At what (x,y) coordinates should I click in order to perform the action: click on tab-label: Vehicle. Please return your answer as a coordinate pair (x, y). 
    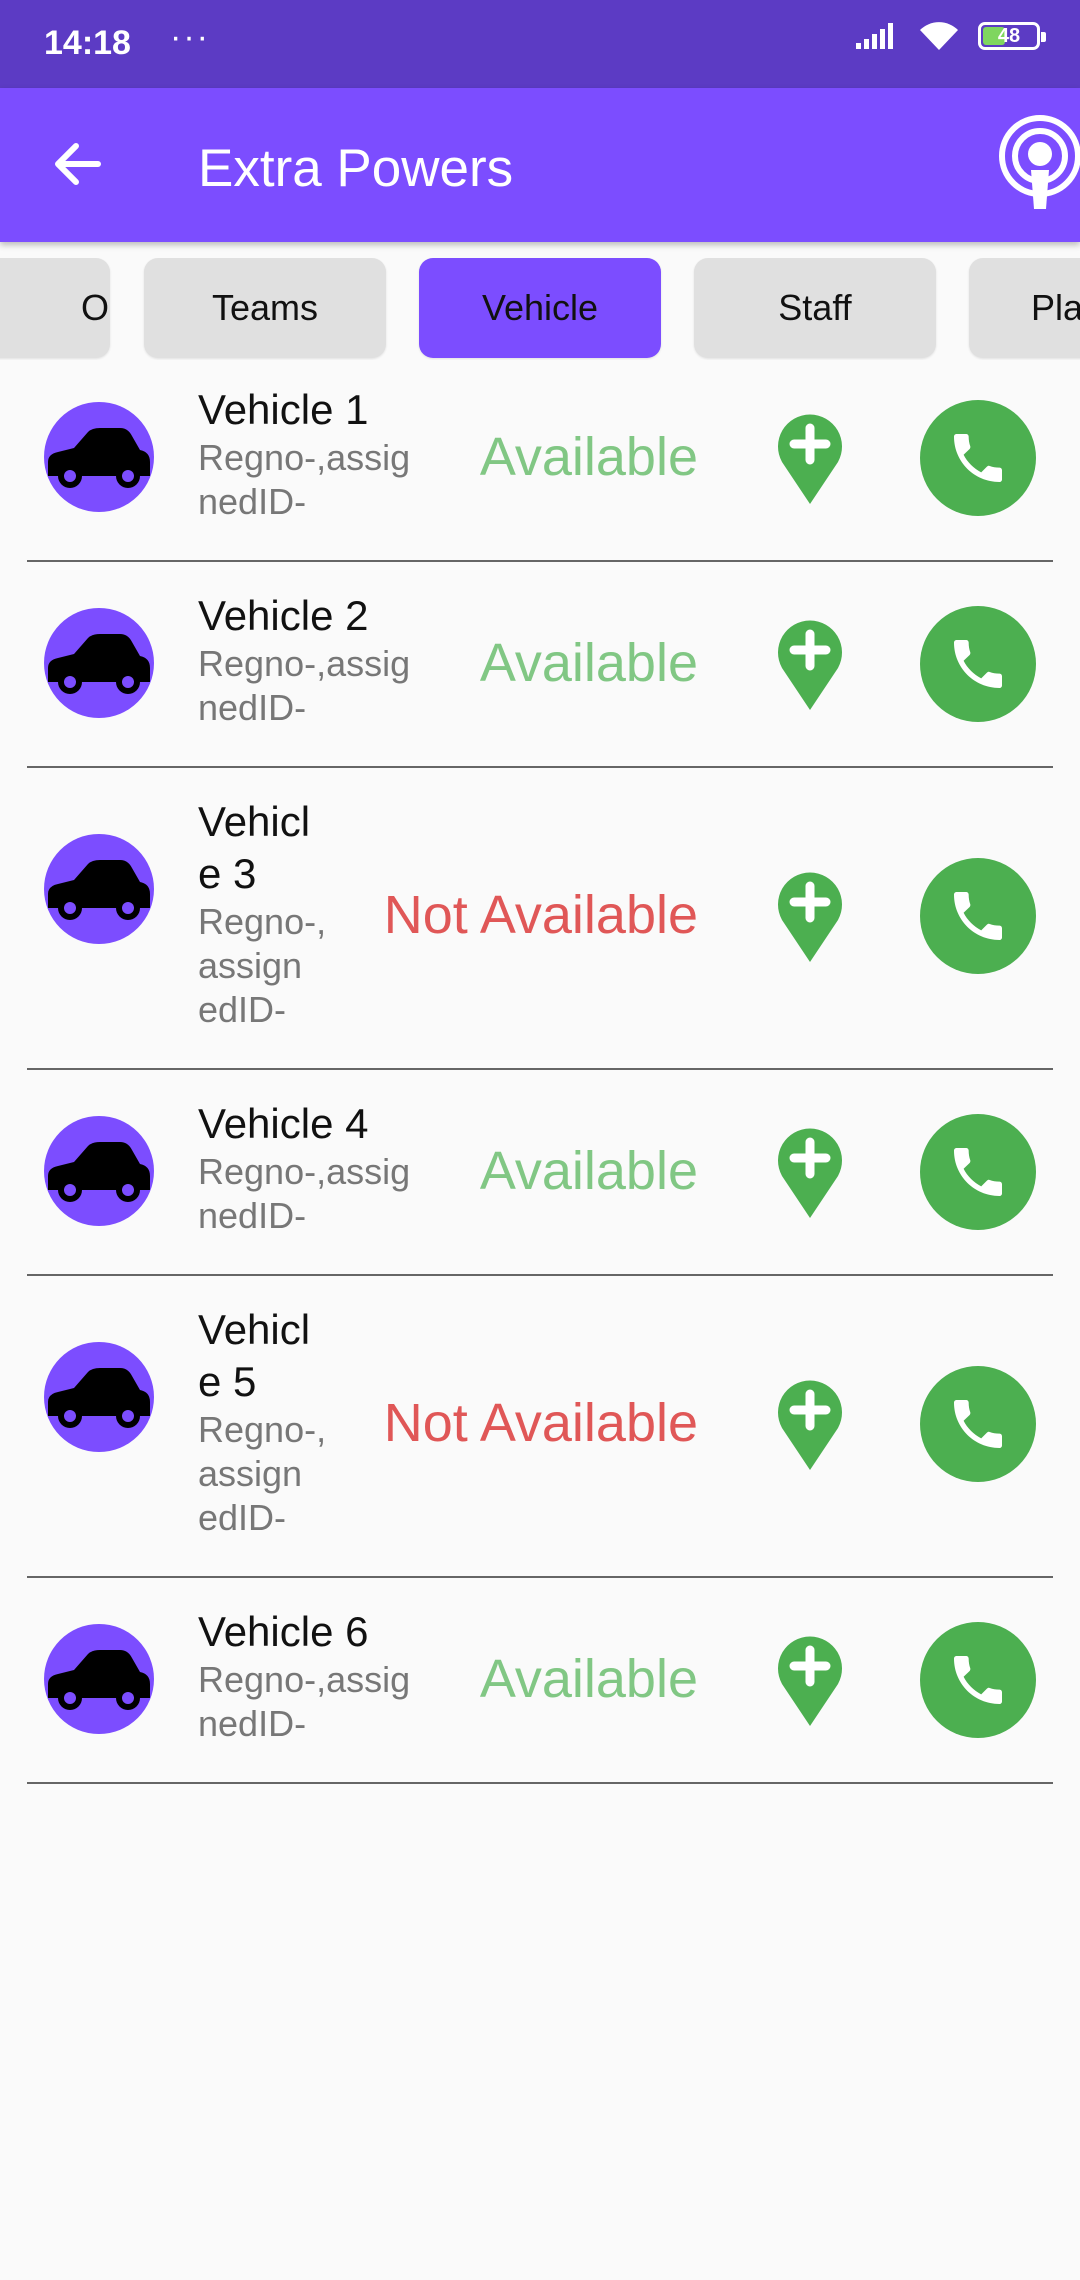
    Looking at the image, I should click on (540, 307).